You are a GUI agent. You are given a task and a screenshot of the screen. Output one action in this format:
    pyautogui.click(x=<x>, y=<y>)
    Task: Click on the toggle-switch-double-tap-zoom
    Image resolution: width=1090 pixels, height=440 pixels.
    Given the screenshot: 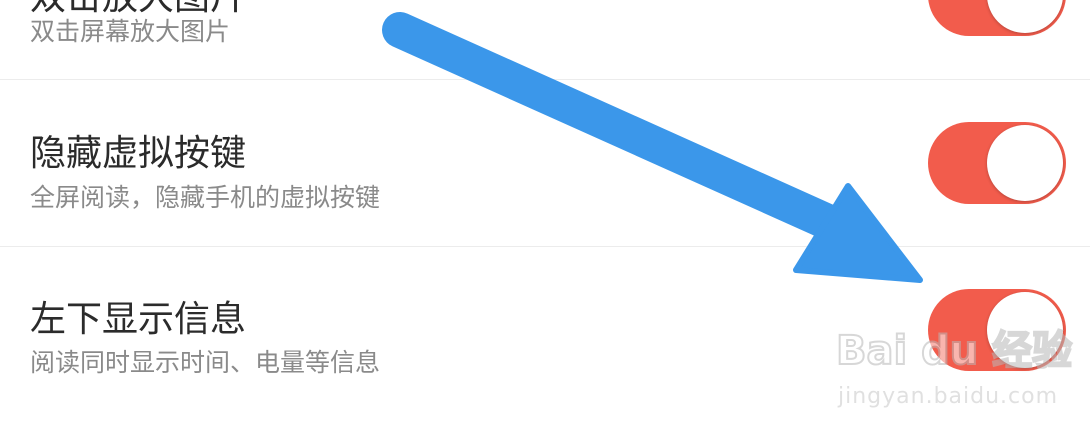 What is the action you would take?
    pyautogui.click(x=997, y=18)
    